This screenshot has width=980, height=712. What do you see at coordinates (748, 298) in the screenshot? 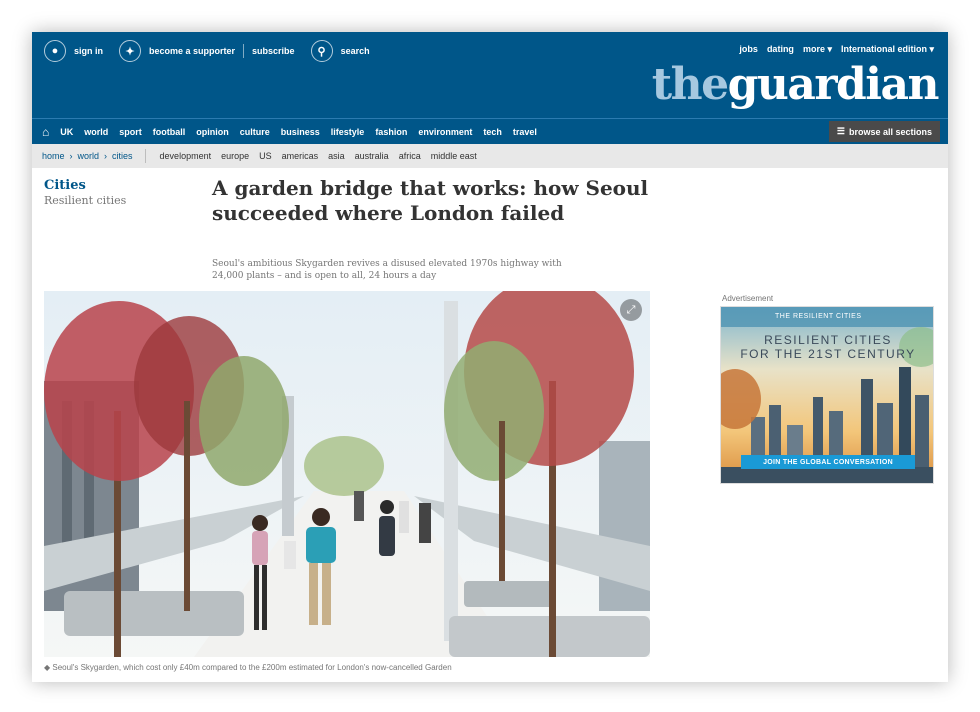
I see `ad-label: Advertisement` at bounding box center [748, 298].